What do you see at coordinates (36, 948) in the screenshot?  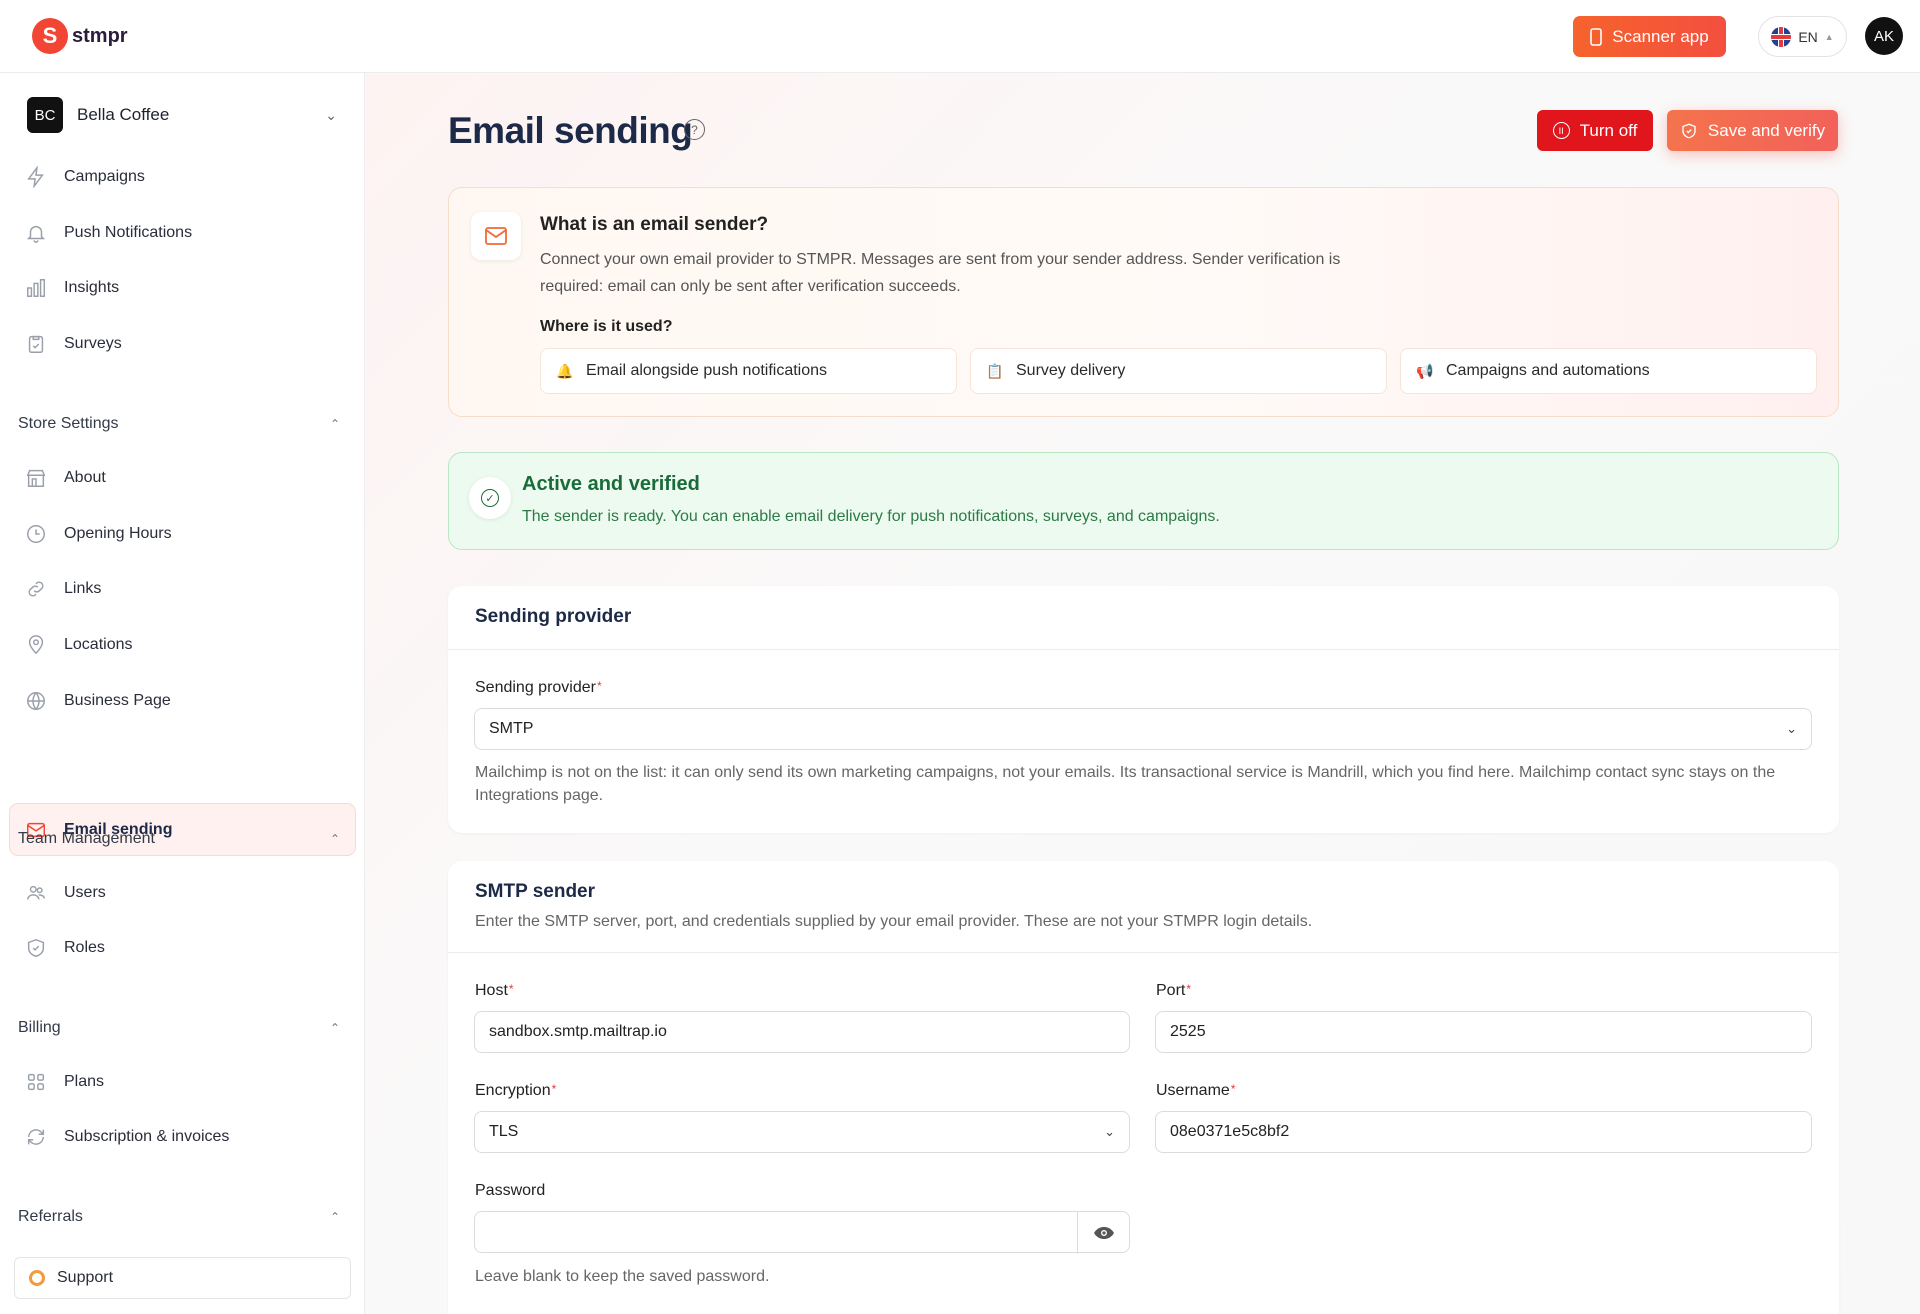 I see `shield-icon` at bounding box center [36, 948].